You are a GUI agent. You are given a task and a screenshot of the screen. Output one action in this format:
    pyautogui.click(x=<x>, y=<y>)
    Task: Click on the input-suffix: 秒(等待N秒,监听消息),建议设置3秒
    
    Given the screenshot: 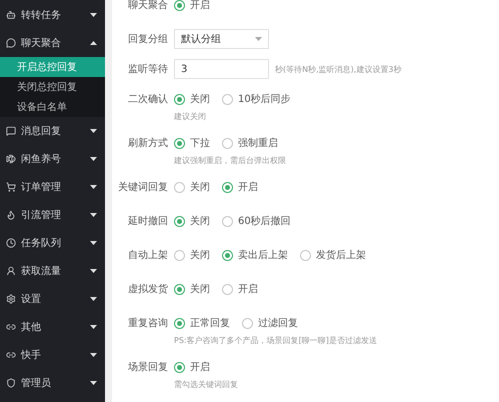 What is the action you would take?
    pyautogui.click(x=338, y=69)
    